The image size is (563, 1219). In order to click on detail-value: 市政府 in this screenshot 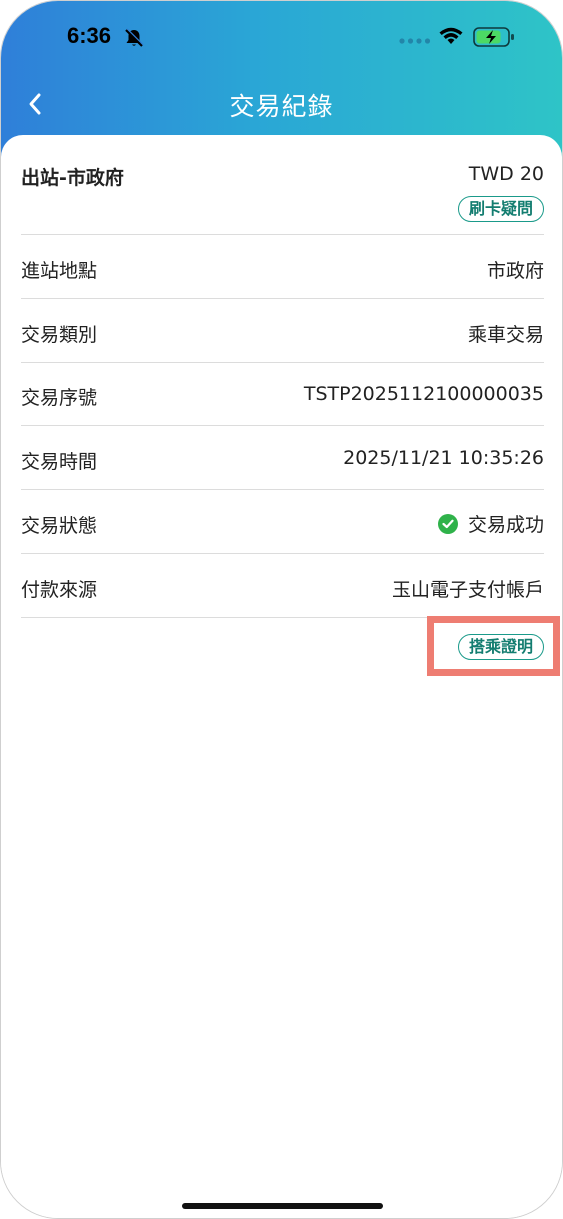, I will do `click(515, 271)`.